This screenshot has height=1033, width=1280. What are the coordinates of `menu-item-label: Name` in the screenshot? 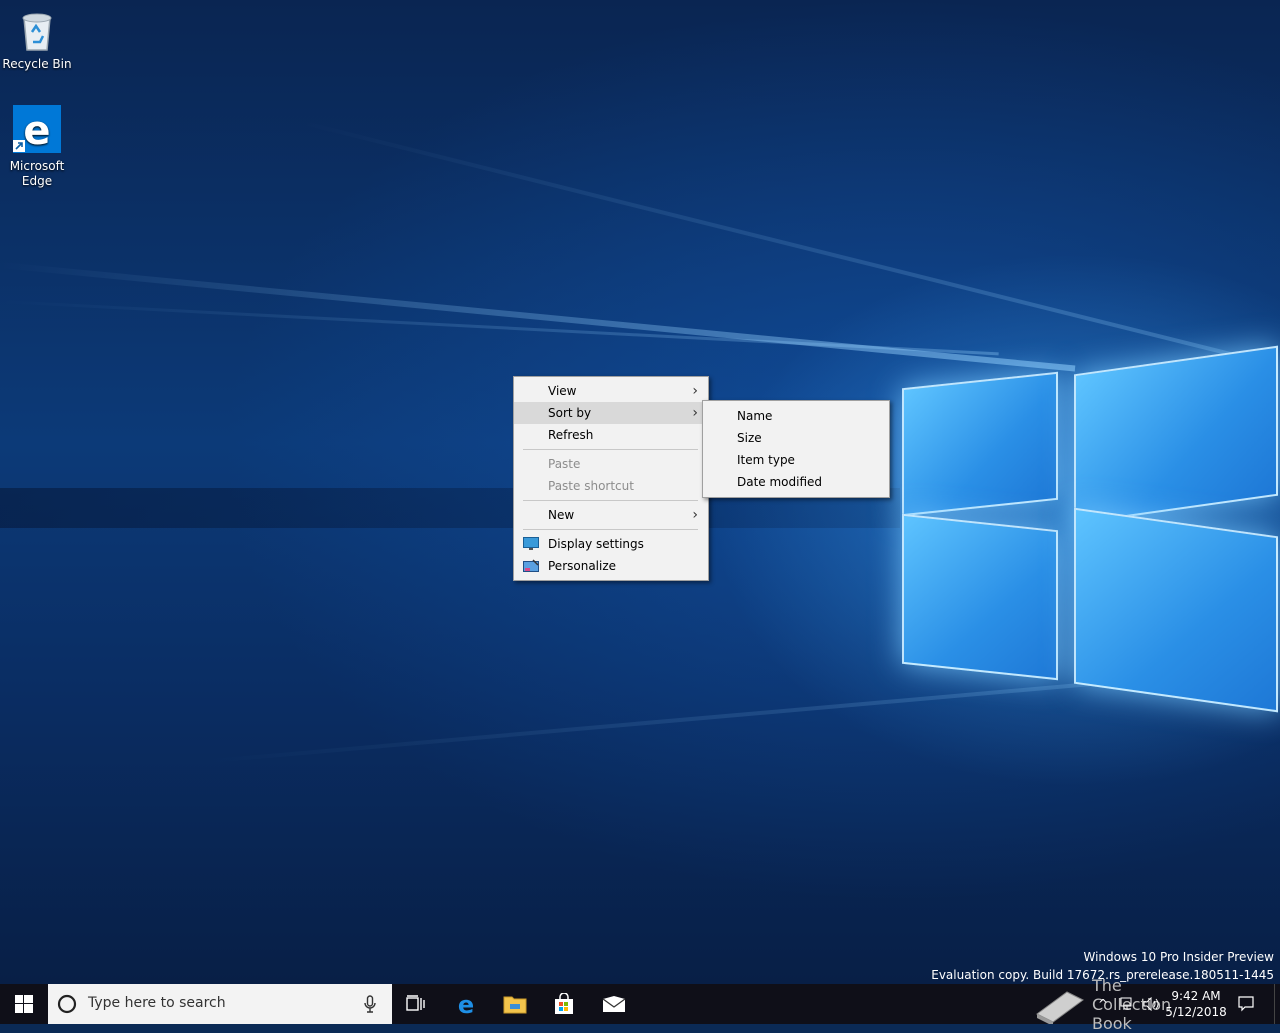 It's located at (755, 416).